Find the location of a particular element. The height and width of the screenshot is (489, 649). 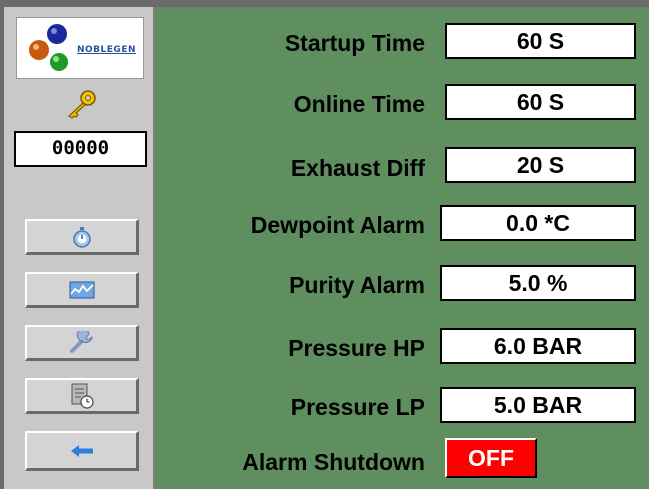

company-logo: NOBLEGEN is located at coordinates (80, 48).